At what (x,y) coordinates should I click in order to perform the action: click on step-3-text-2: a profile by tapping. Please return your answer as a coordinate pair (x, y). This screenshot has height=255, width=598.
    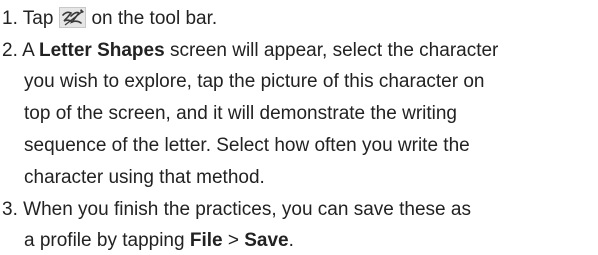
    Looking at the image, I should click on (104, 240).